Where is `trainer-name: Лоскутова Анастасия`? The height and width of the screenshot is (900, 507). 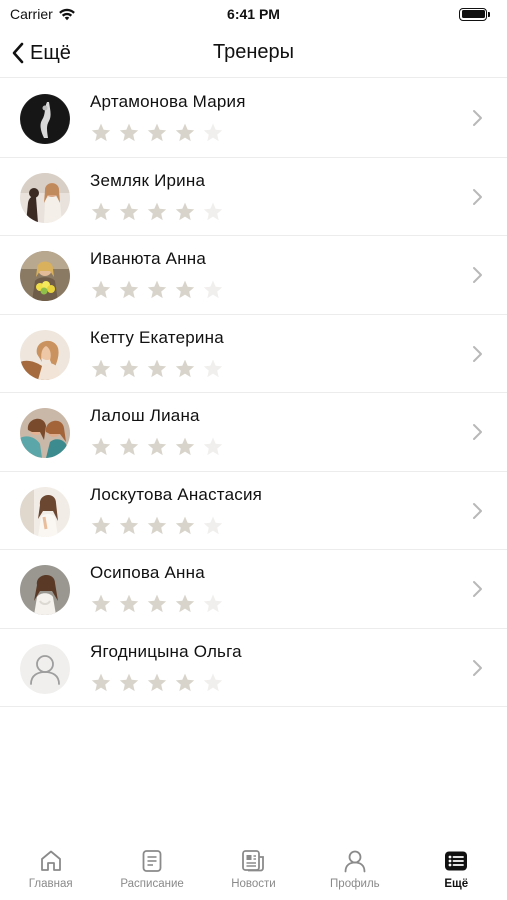
trainer-name: Лоскутова Анастасия is located at coordinates (176, 494).